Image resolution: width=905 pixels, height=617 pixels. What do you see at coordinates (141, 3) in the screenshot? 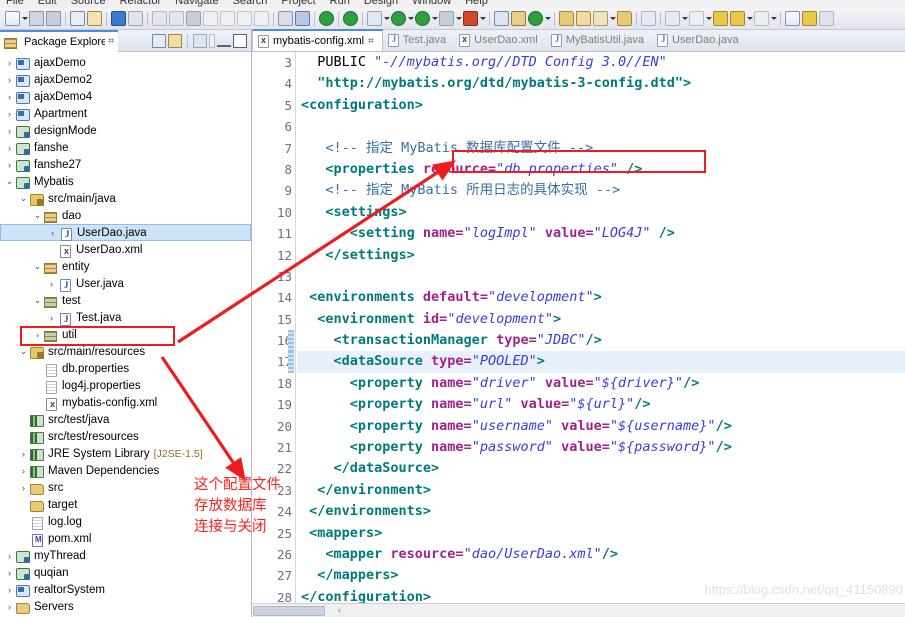
I see `menu-refactor: Refactor` at bounding box center [141, 3].